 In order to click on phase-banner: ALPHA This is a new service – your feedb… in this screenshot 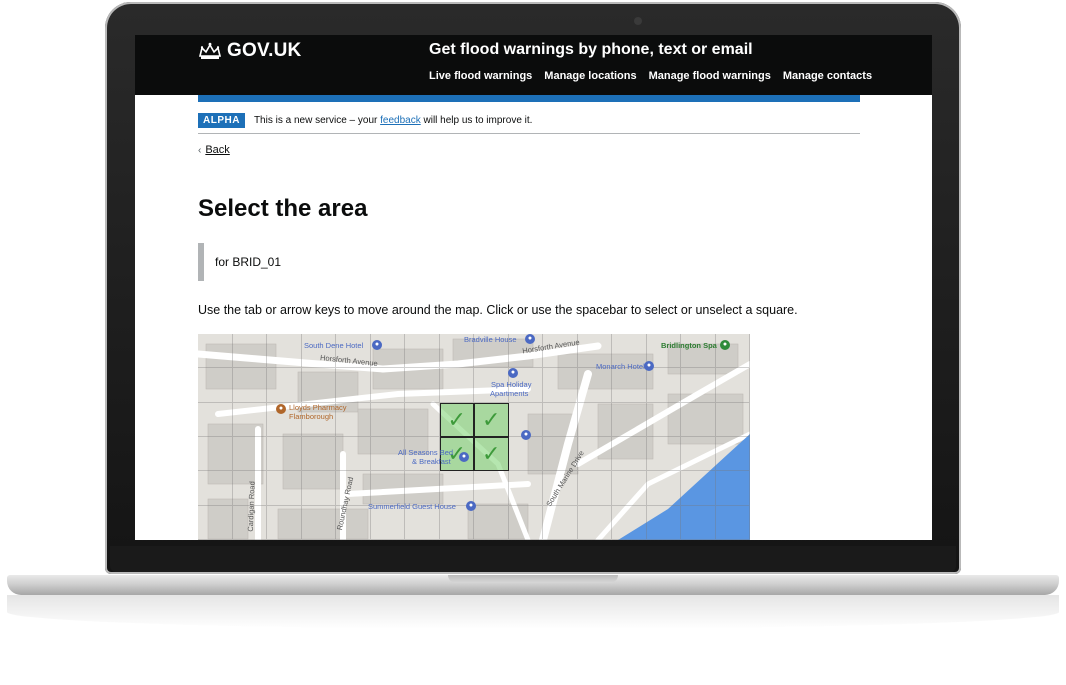, I will do `click(529, 121)`.